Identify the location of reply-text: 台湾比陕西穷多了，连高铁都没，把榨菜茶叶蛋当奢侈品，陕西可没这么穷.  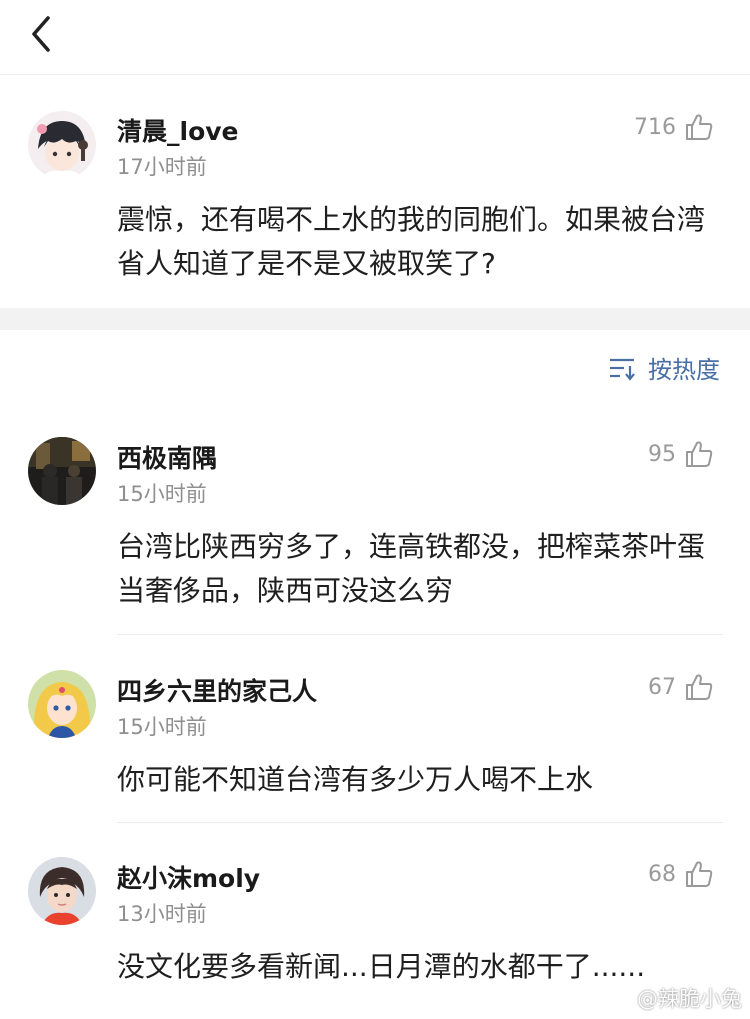
(411, 568).